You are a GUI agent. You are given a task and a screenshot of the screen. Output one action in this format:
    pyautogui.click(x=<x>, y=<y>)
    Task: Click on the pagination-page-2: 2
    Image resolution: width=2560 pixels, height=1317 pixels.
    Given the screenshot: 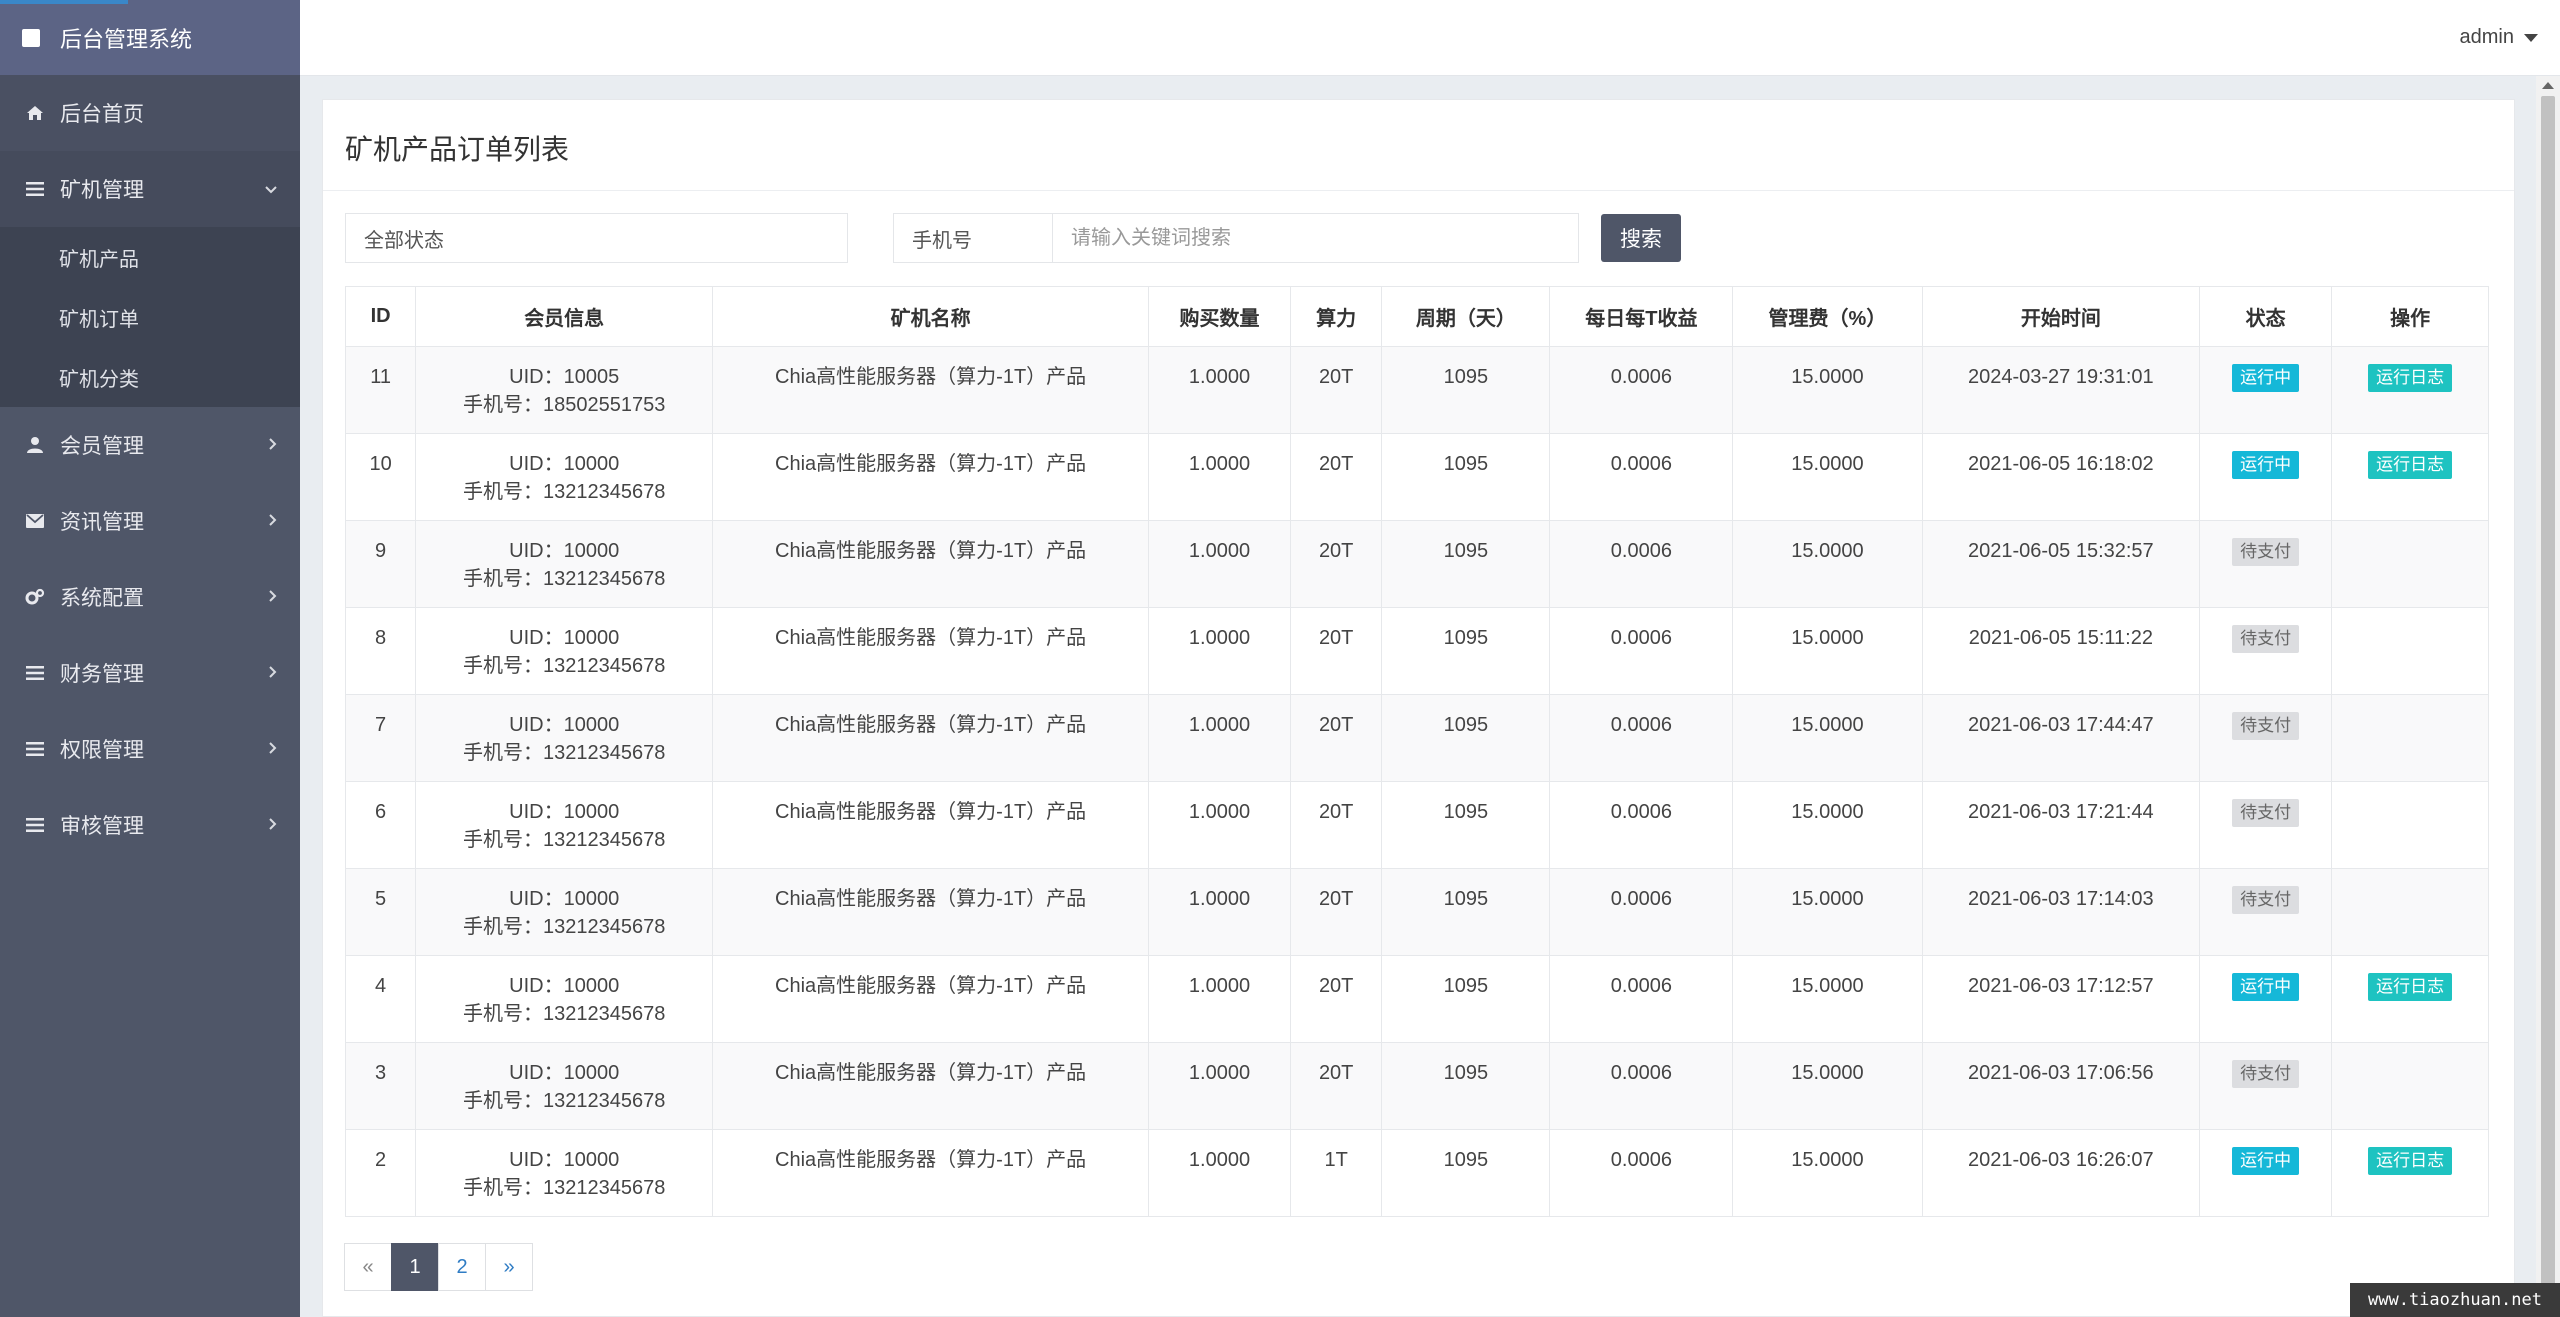 What is the action you would take?
    pyautogui.click(x=462, y=1267)
    